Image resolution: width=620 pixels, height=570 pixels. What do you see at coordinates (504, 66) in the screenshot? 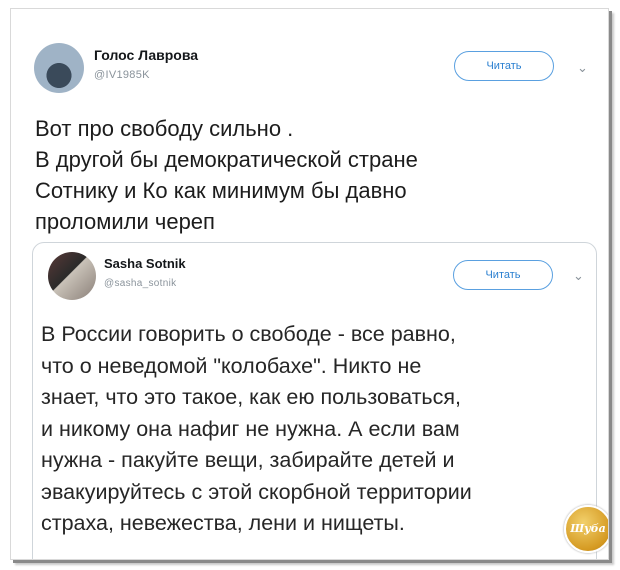
I see `follow-button: Читать` at bounding box center [504, 66].